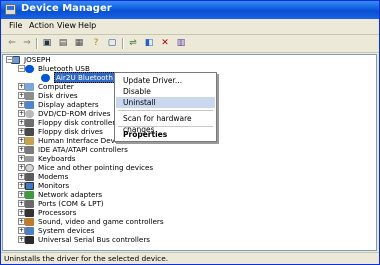 This screenshot has height=265, width=380. What do you see at coordinates (190, 27) in the screenshot?
I see `menu-bar: File Action View Help` at bounding box center [190, 27].